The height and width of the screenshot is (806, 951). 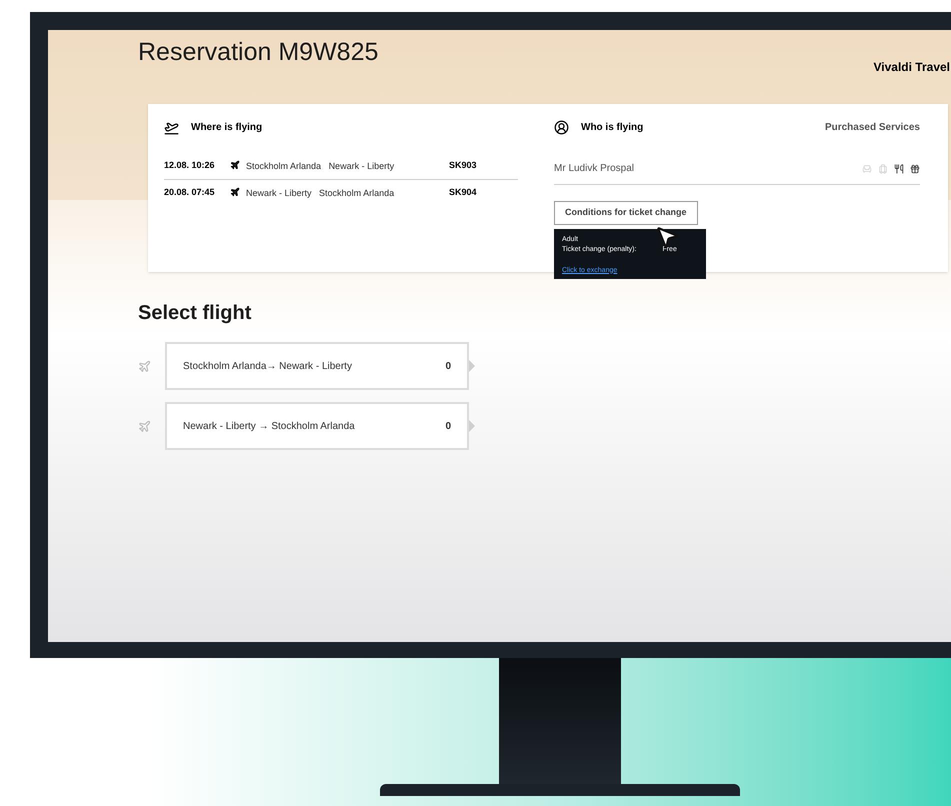 I want to click on section-heading: Select flight, so click(x=195, y=313).